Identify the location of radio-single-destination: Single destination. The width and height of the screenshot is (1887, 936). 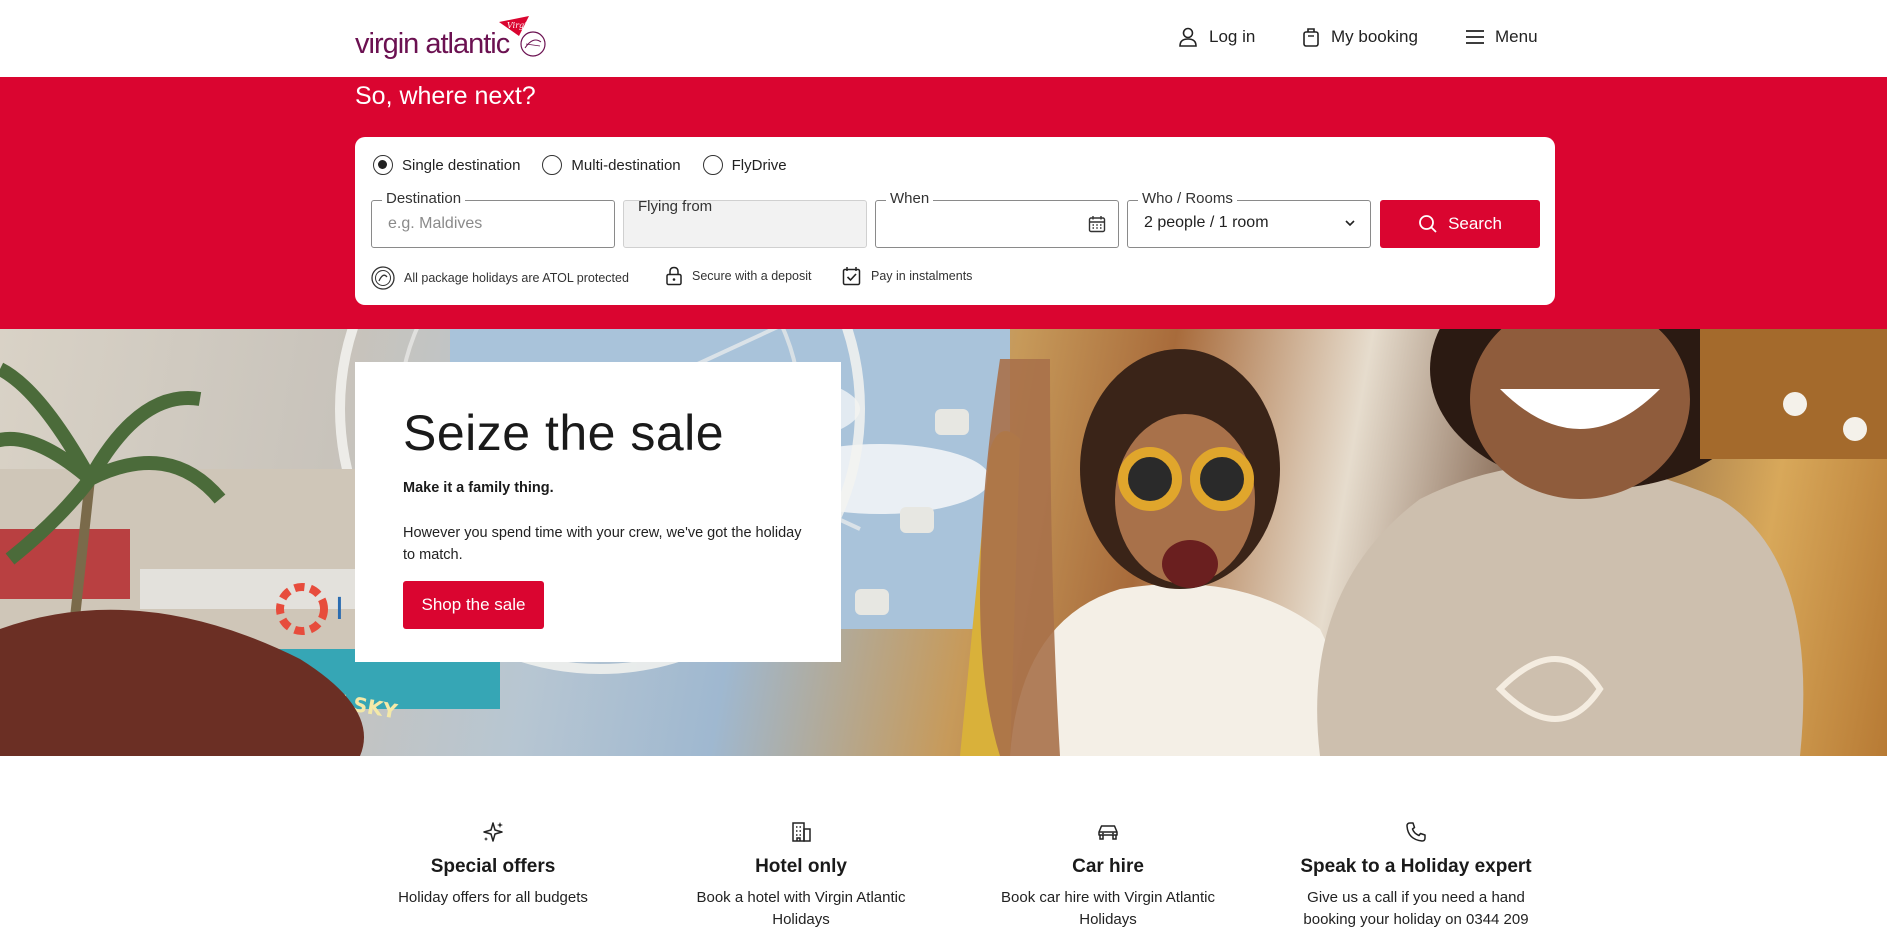
(446, 165).